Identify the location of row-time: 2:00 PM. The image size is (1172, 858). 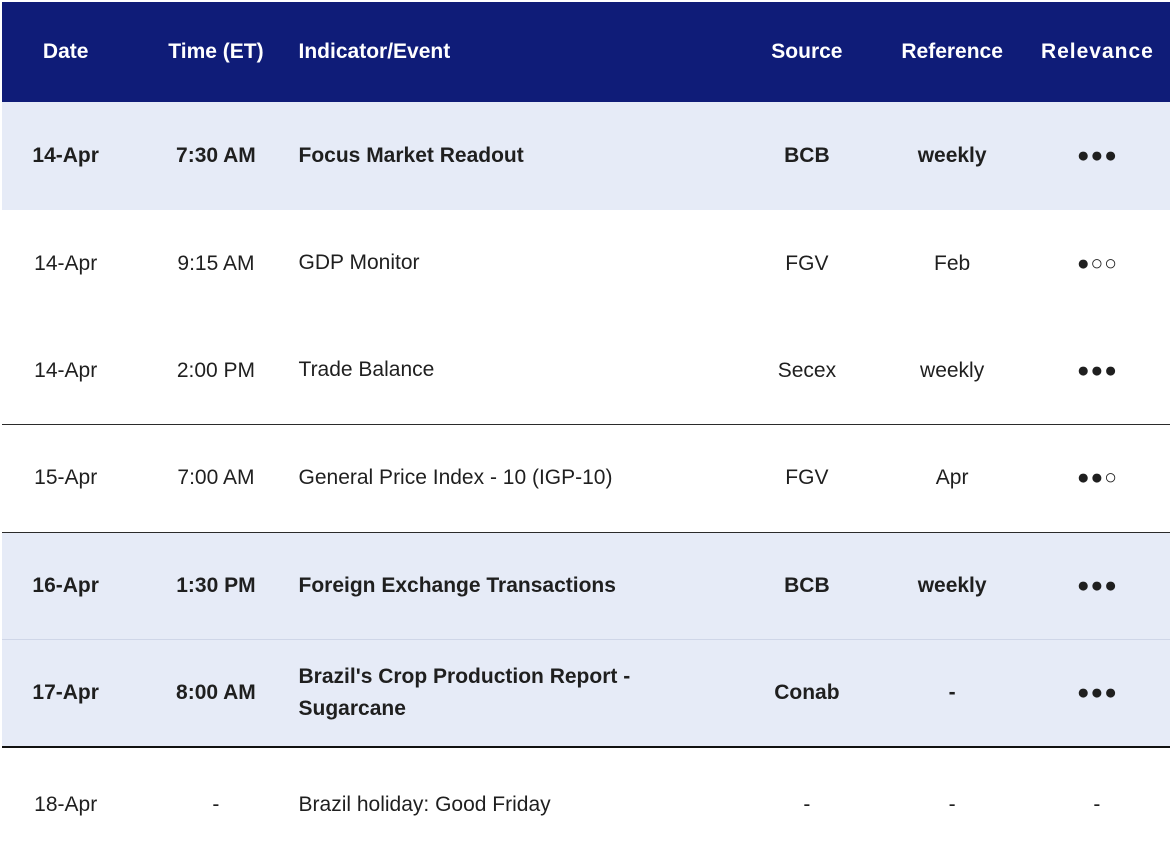
(216, 370).